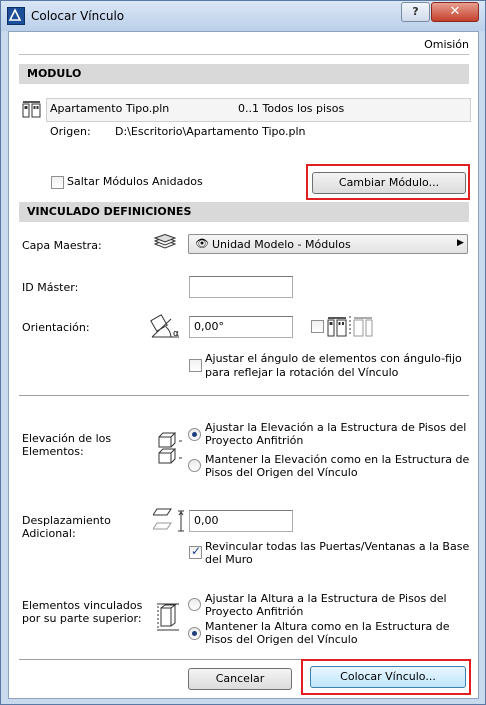 Image resolution: width=486 pixels, height=705 pixels. I want to click on help-button: ?, so click(415, 12).